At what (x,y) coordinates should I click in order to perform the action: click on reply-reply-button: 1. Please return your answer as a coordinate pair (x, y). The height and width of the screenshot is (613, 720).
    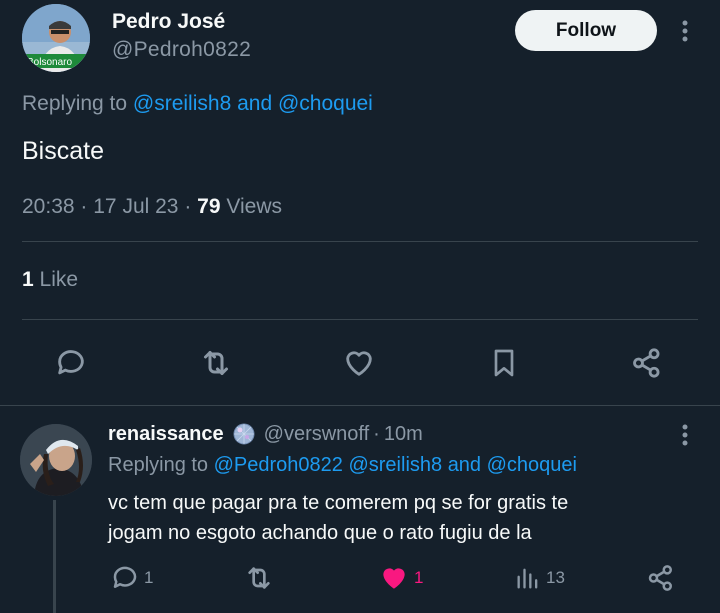
    Looking at the image, I should click on (131, 578).